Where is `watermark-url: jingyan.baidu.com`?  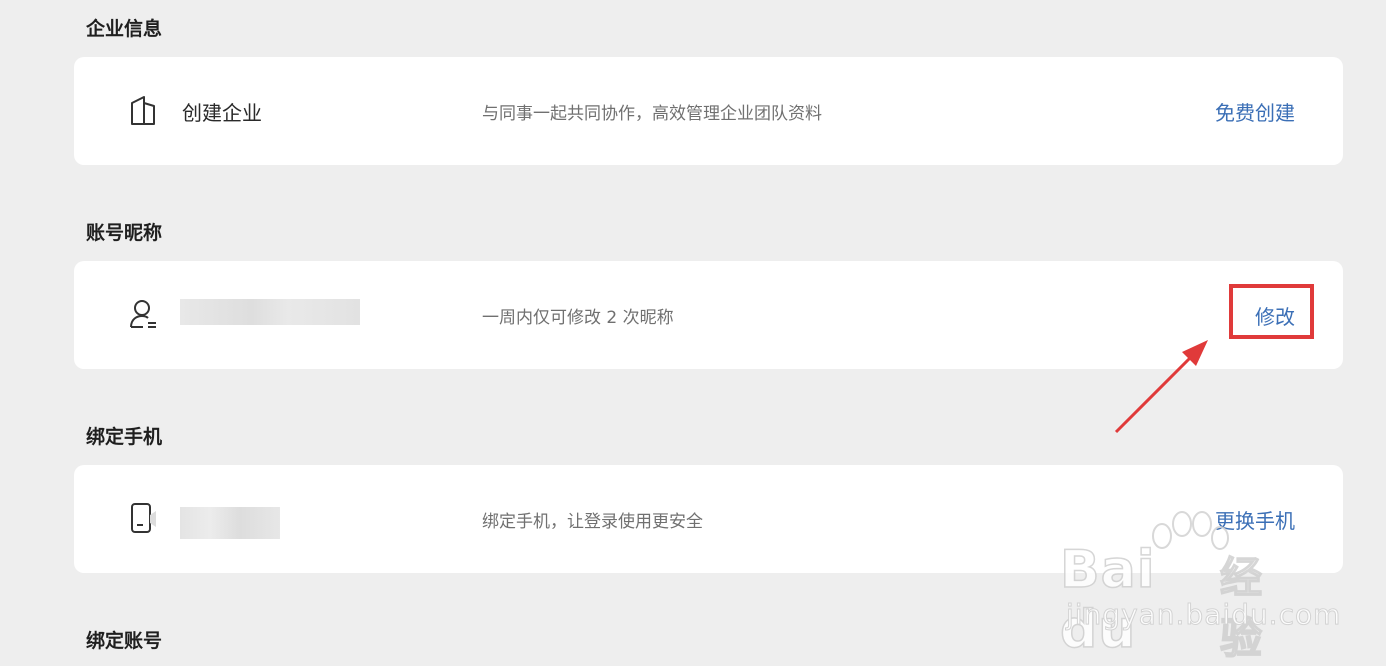 watermark-url: jingyan.baidu.com is located at coordinates (1203, 615).